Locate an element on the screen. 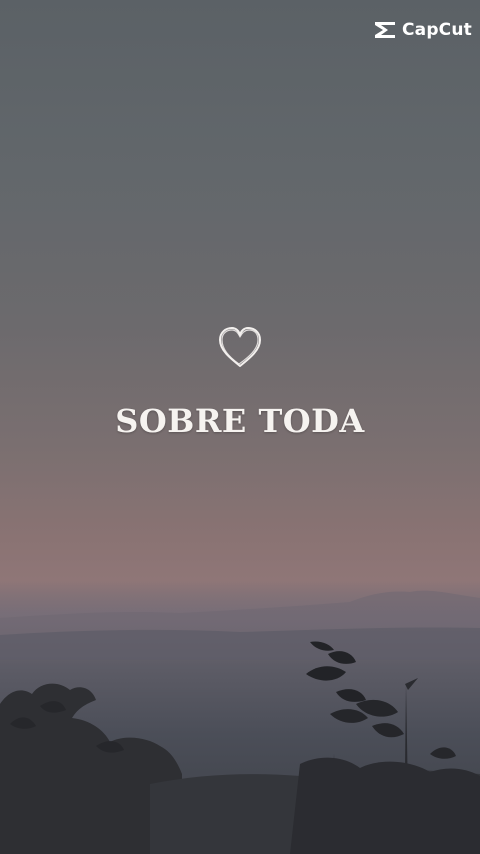  capcut-watermark: CapCut is located at coordinates (422, 30).